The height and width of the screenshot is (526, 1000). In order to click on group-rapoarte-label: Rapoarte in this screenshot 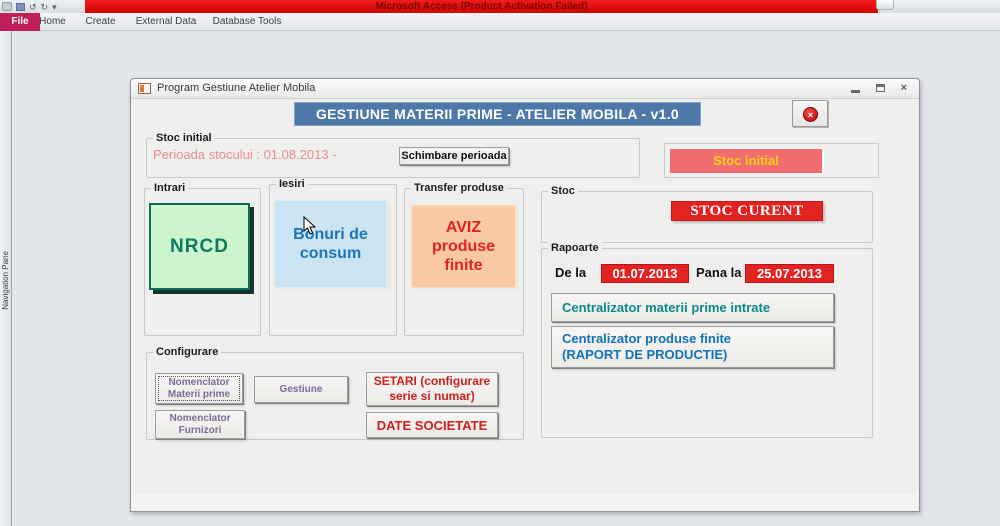, I will do `click(575, 248)`.